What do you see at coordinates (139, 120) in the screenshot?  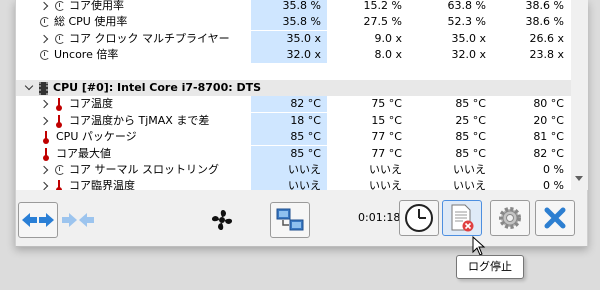 I see `sensor-label: コア温度から TjMAX まで差` at bounding box center [139, 120].